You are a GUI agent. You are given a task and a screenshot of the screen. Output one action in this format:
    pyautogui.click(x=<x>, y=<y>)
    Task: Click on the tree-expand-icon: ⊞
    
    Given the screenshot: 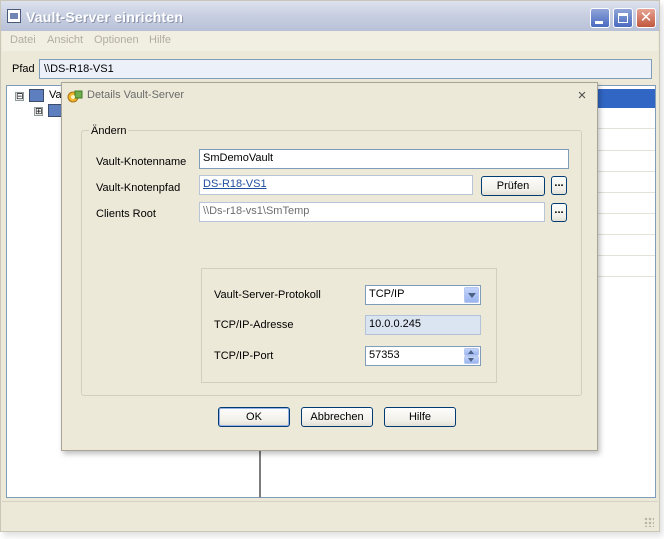 What is the action you would take?
    pyautogui.click(x=38, y=111)
    